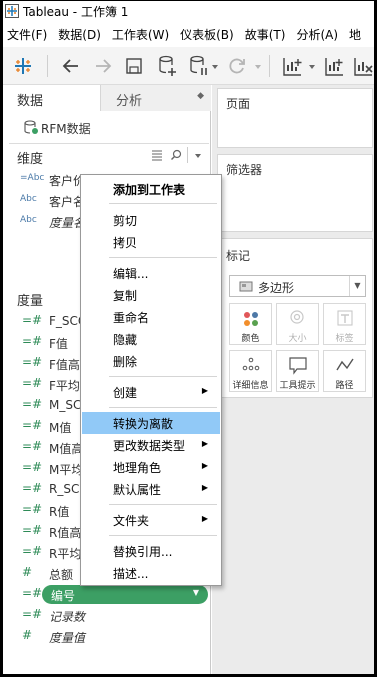 The height and width of the screenshot is (677, 377). Describe the element at coordinates (364, 66) in the screenshot. I see `clear-sheet-icon` at that location.